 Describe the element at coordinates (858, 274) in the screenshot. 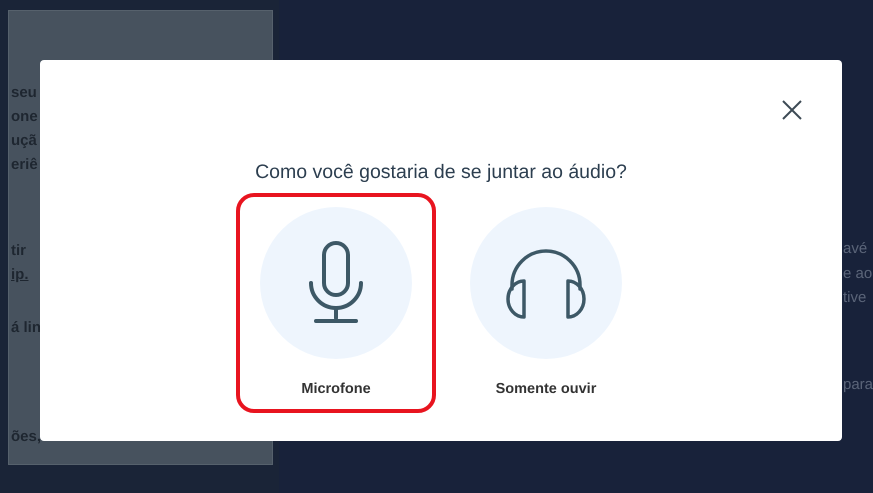

I see `text-fragment: e ao` at that location.